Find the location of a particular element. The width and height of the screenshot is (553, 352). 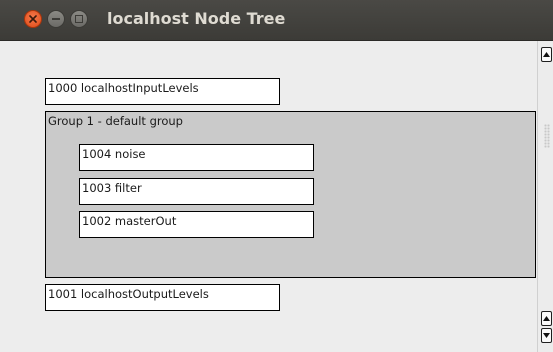

close-icon is located at coordinates (33, 19).